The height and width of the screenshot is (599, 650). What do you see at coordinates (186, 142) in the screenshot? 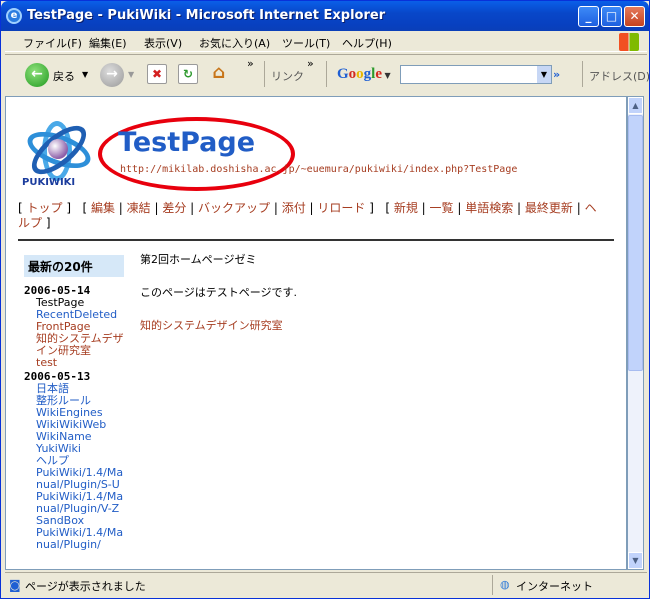
I see `page-title-link: TestPage` at bounding box center [186, 142].